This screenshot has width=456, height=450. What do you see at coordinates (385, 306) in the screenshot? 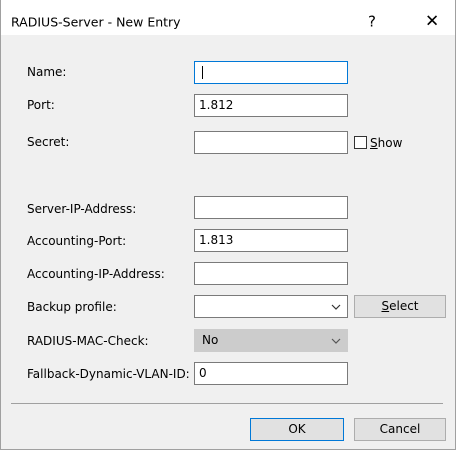
I see `select-accesskey: S` at bounding box center [385, 306].